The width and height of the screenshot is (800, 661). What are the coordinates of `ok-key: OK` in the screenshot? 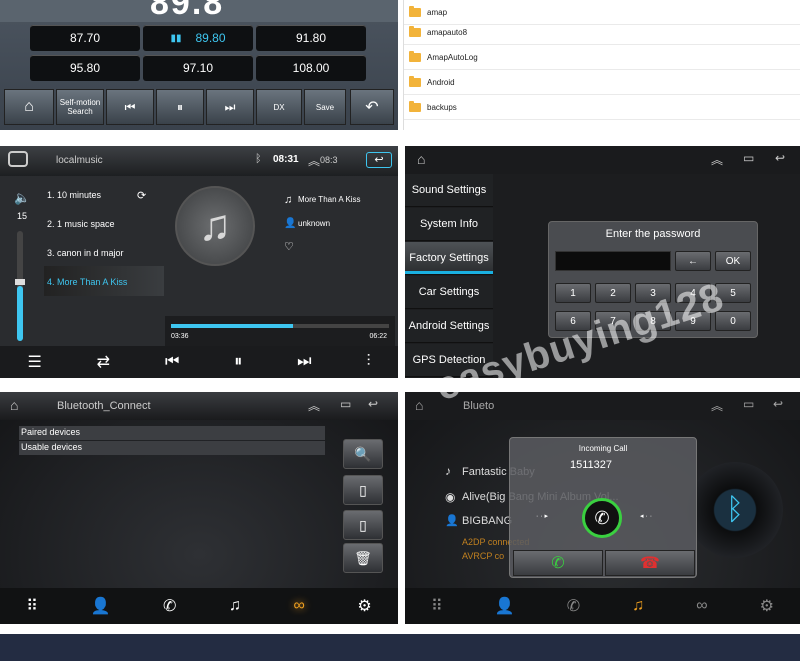 It's located at (733, 261).